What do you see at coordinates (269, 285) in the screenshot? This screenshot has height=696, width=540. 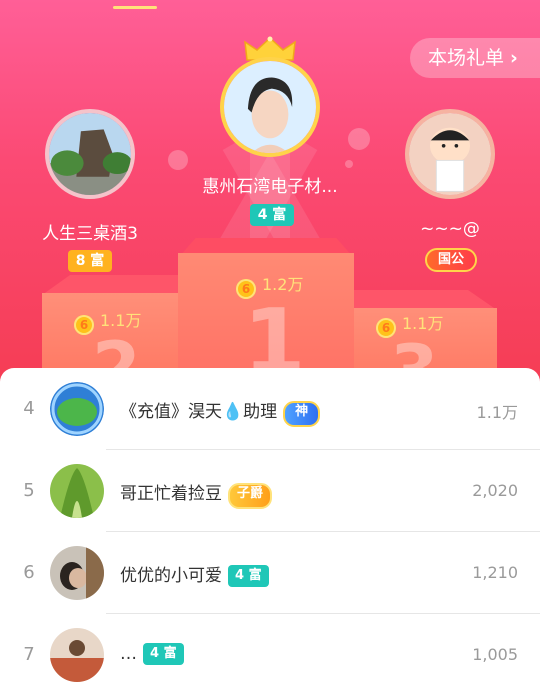 I see `rank-1-score: 6 1.2万` at bounding box center [269, 285].